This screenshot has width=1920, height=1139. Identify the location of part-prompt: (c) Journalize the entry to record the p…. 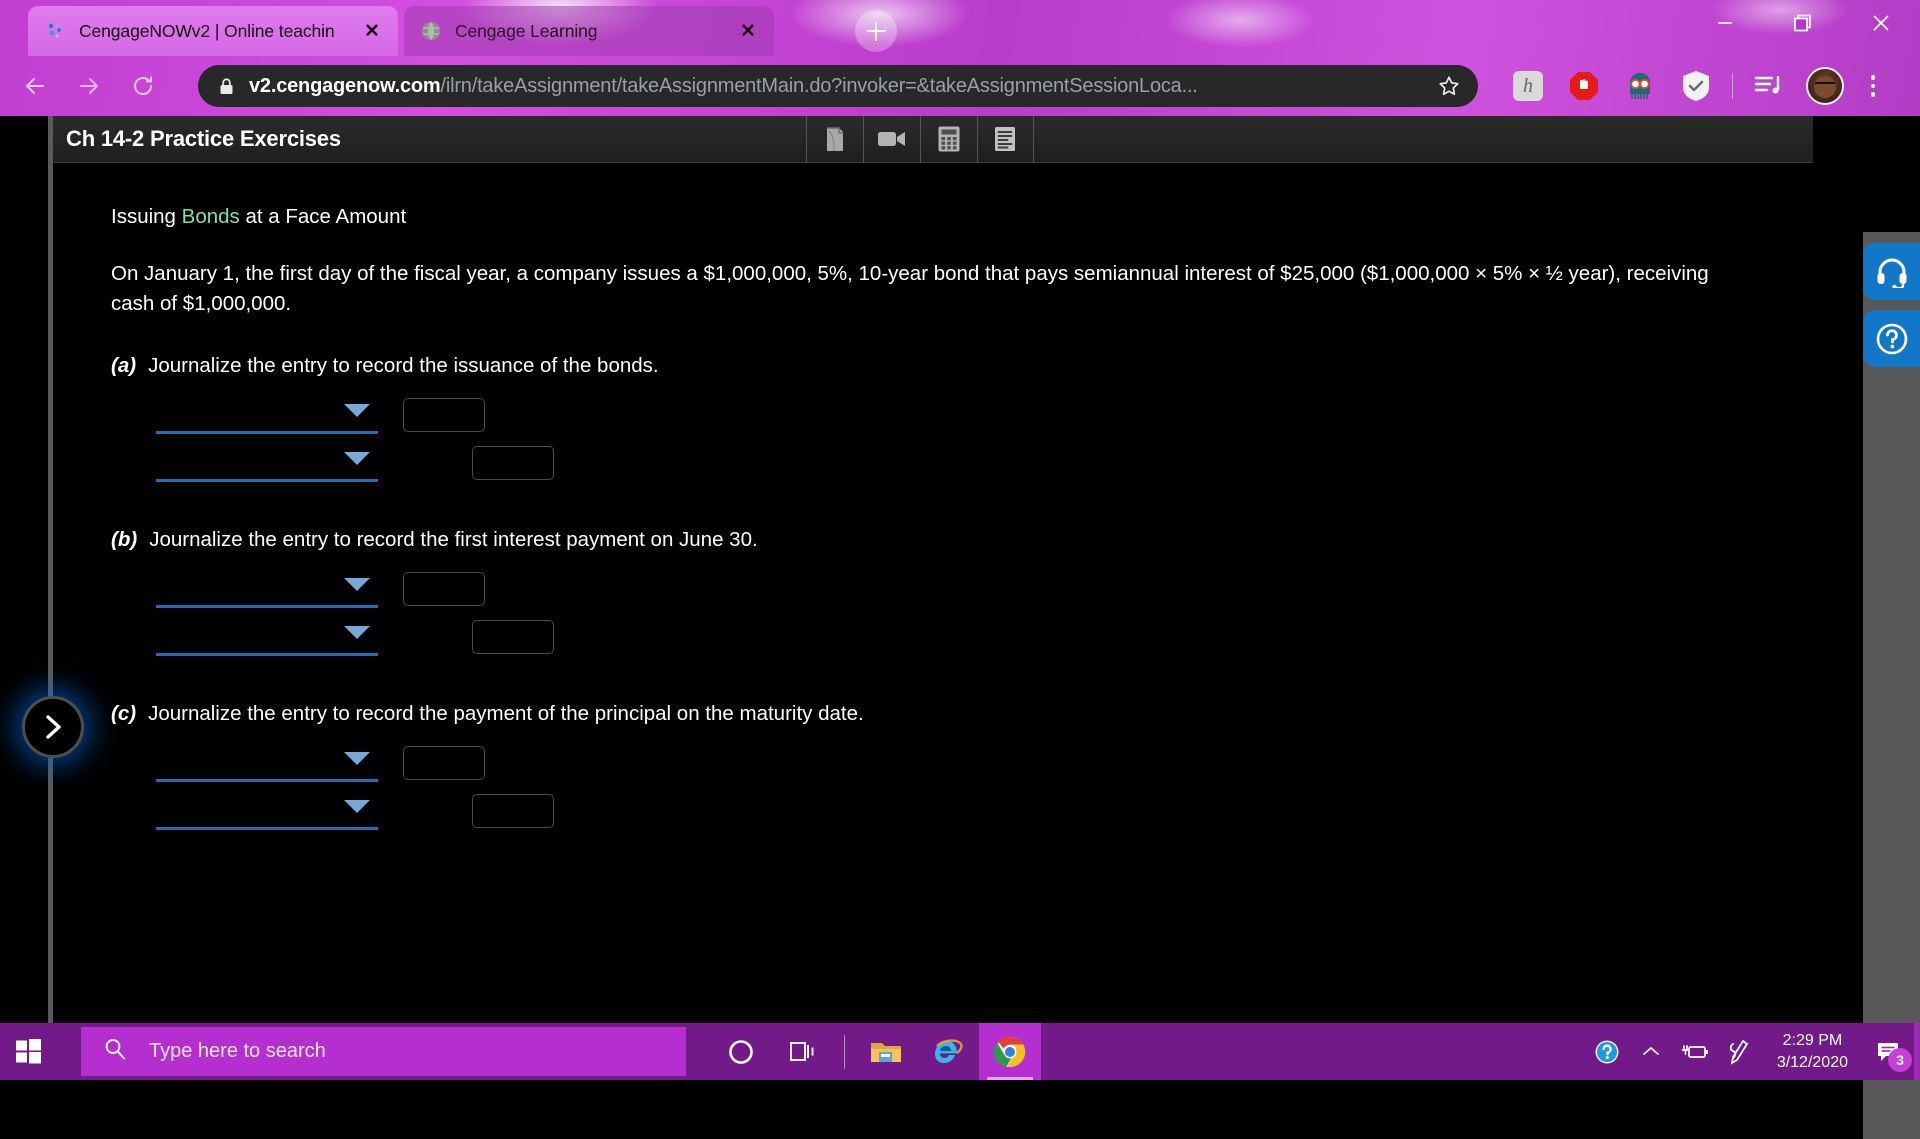
(962, 714).